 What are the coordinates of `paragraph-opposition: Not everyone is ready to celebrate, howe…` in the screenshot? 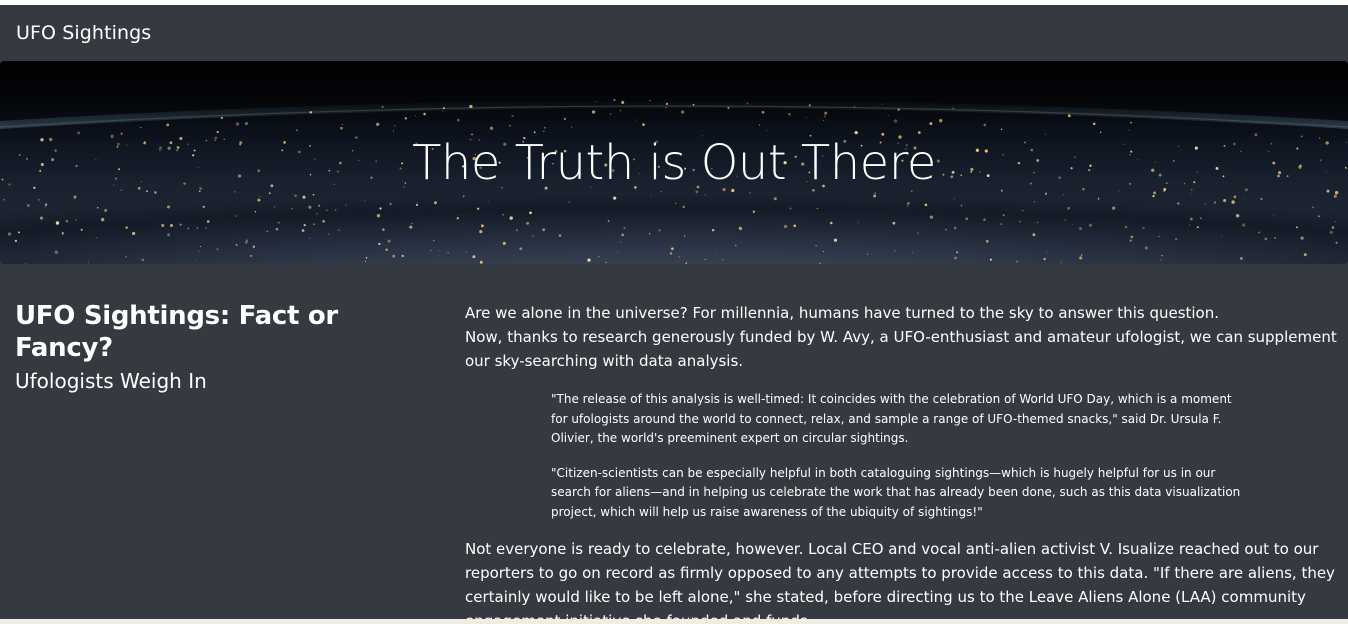 It's located at (900, 579).